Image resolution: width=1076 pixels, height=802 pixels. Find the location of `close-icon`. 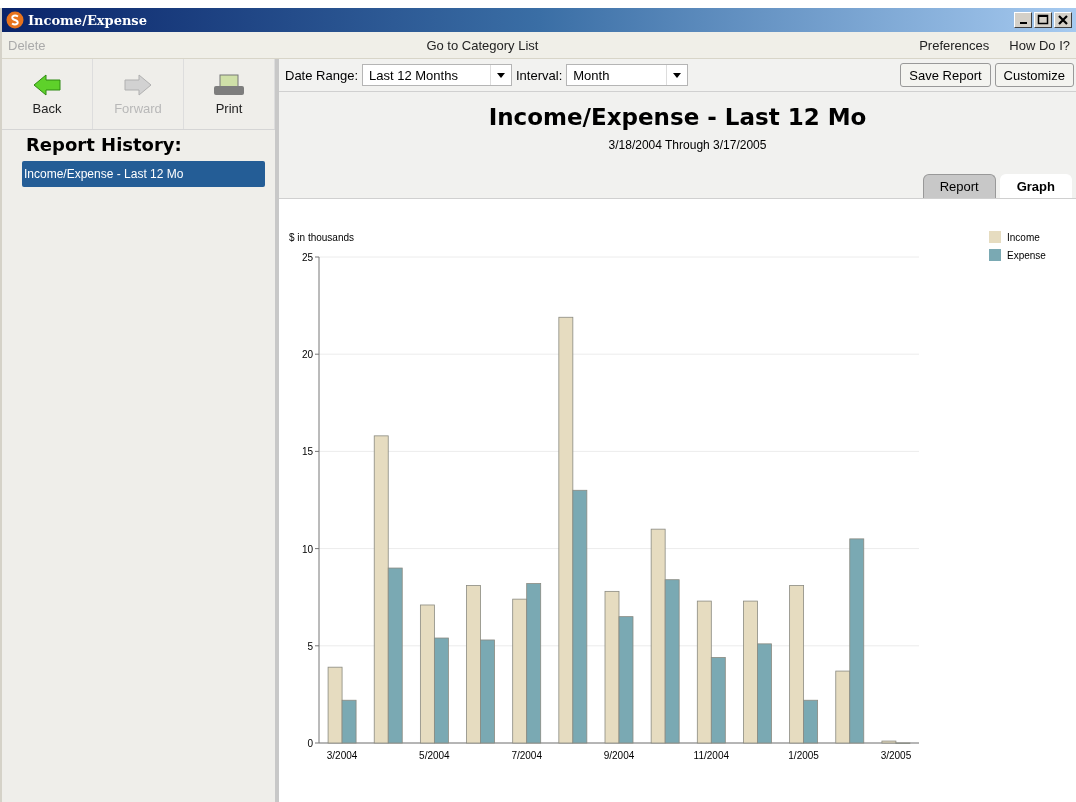

close-icon is located at coordinates (1063, 20).